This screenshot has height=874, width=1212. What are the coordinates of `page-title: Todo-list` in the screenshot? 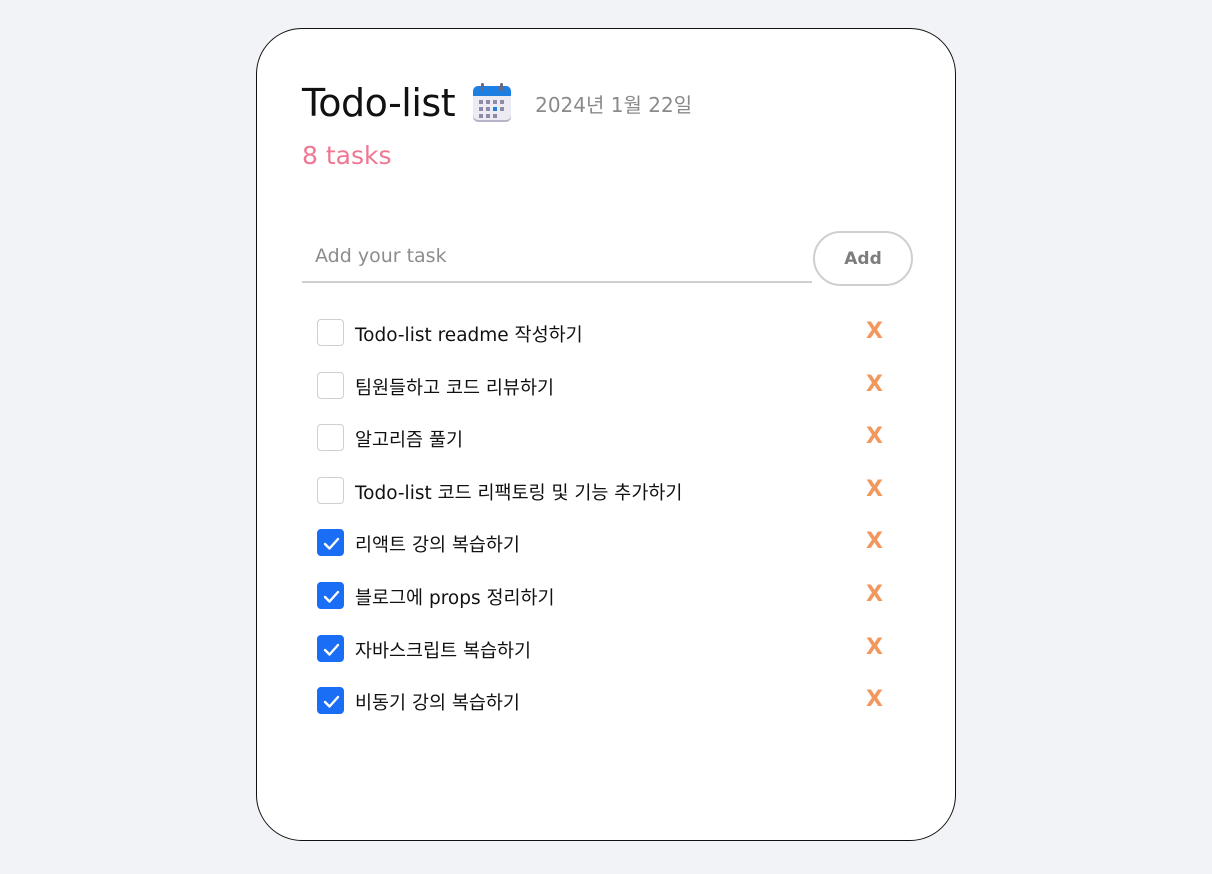 It's located at (379, 103).